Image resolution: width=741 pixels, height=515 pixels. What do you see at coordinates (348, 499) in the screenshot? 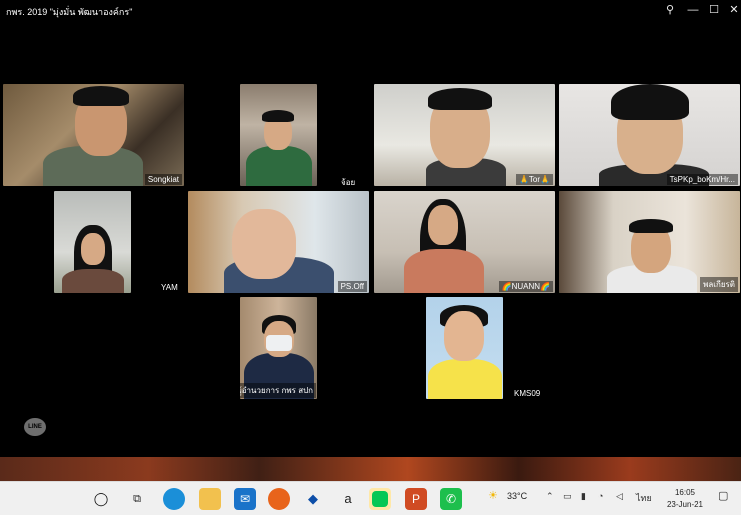
I see `amazon-icon: a` at bounding box center [348, 499].